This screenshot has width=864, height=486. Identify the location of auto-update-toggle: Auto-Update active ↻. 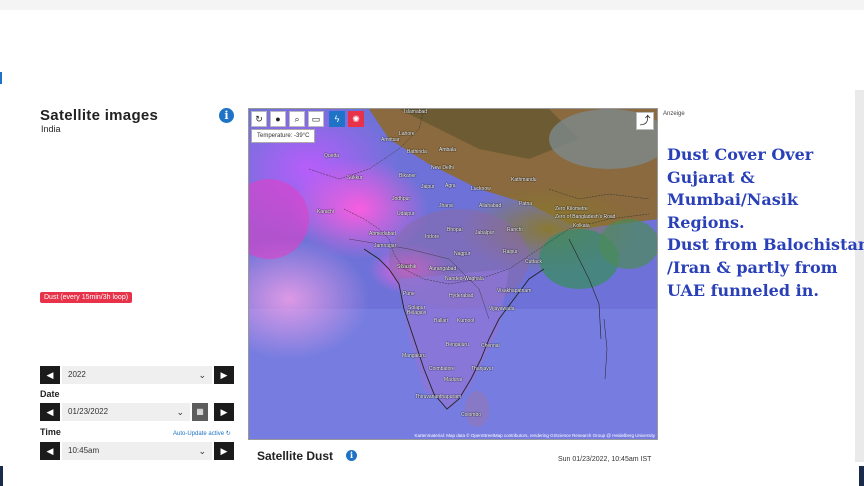
(202, 433).